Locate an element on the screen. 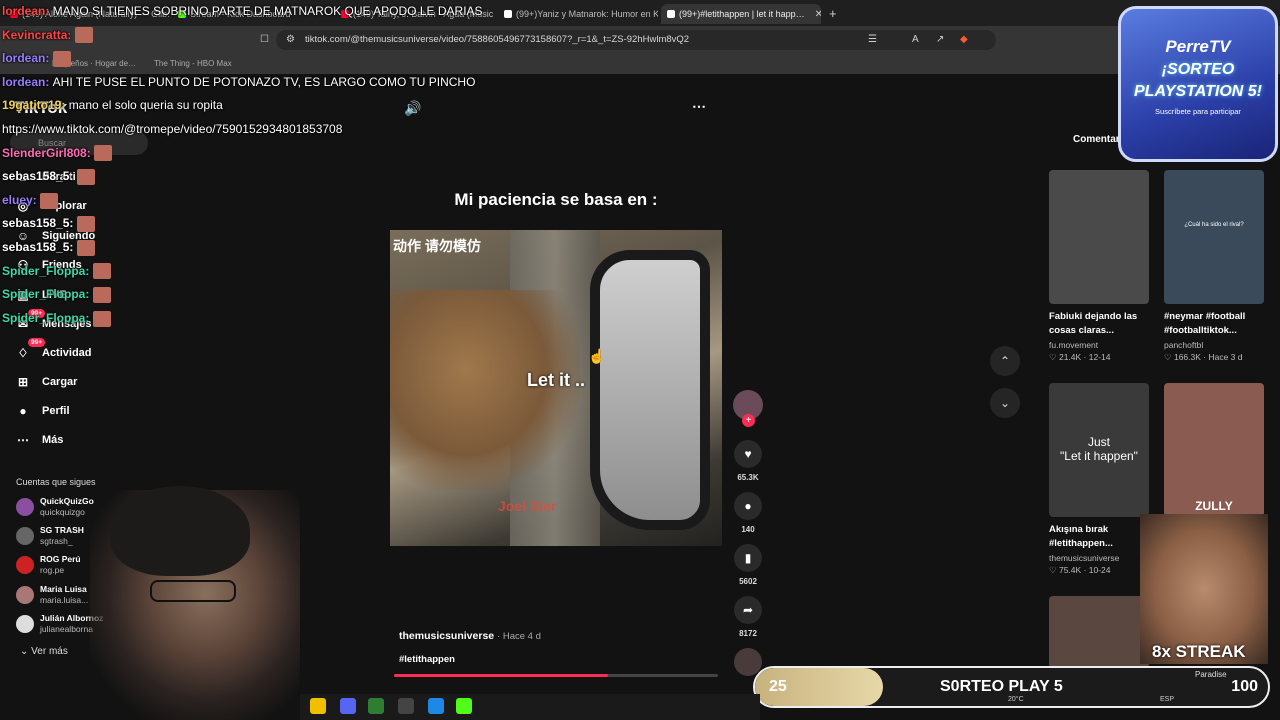 This screenshot has height=720, width=1280. extension-icon: ◆ is located at coordinates (964, 39).